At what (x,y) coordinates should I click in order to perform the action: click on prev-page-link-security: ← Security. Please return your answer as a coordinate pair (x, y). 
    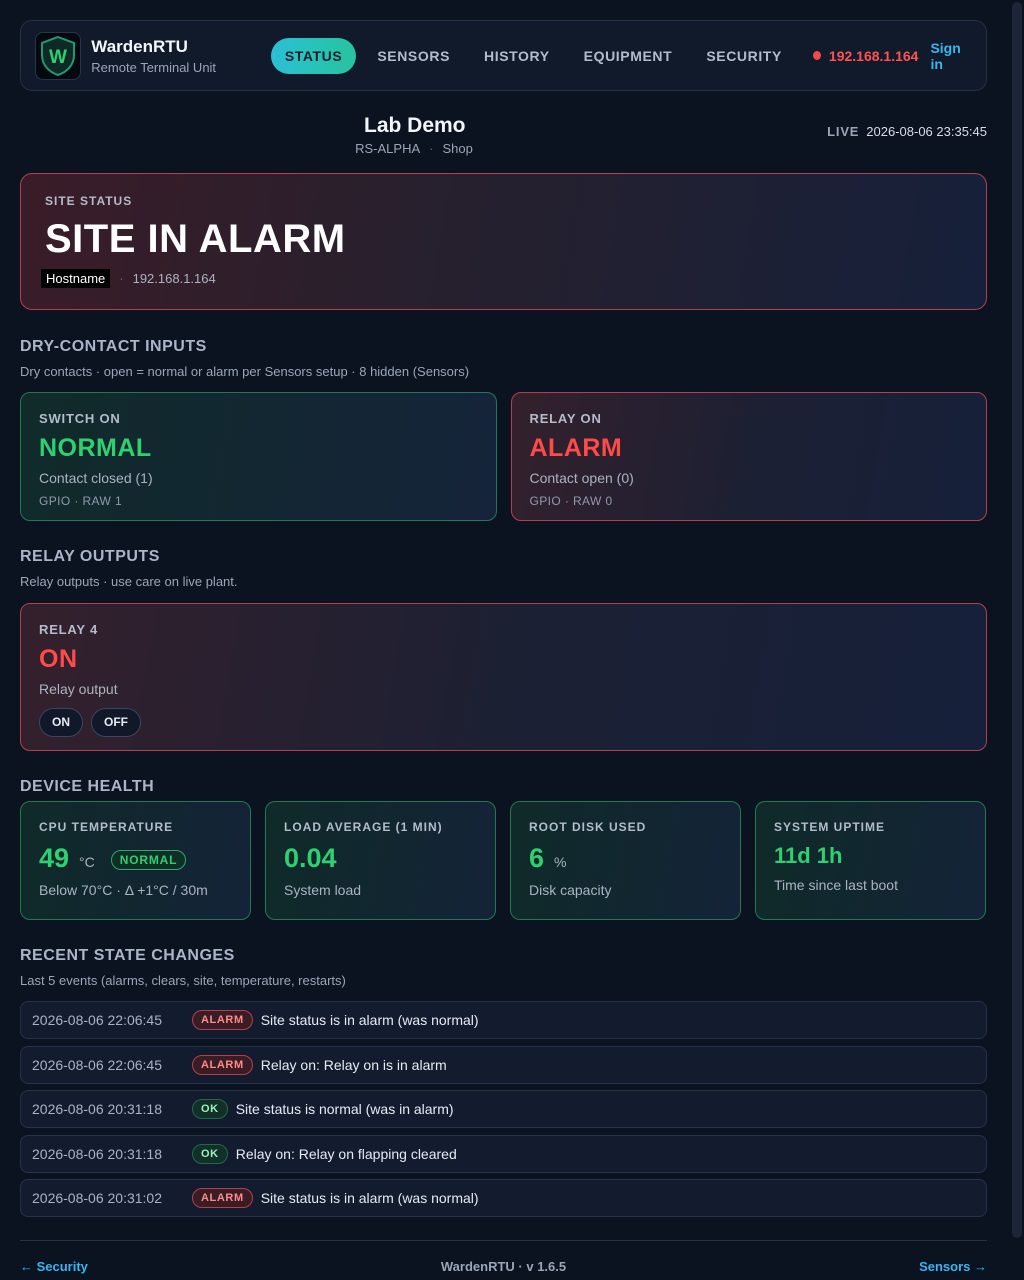
    Looking at the image, I should click on (54, 1266).